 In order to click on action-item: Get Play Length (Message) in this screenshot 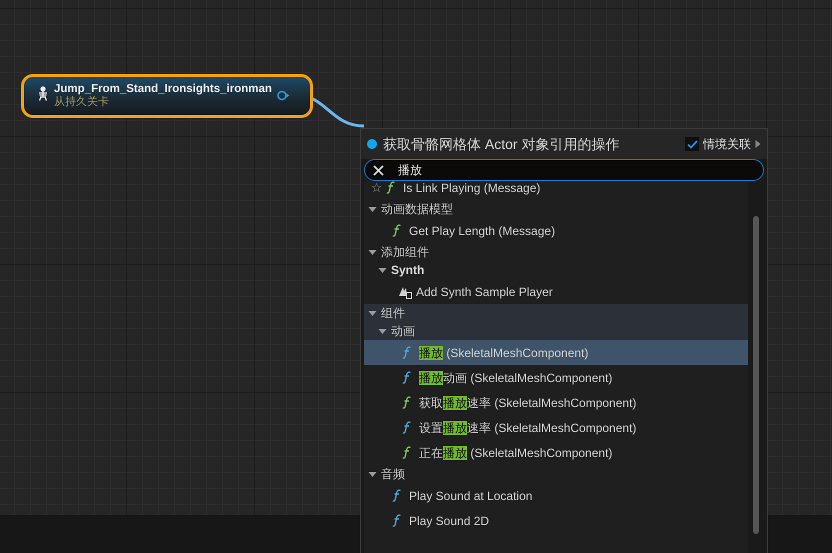, I will do `click(556, 230)`.